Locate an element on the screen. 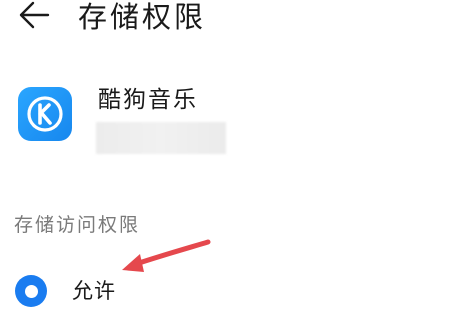  arrow-left-icon is located at coordinates (34, 17).